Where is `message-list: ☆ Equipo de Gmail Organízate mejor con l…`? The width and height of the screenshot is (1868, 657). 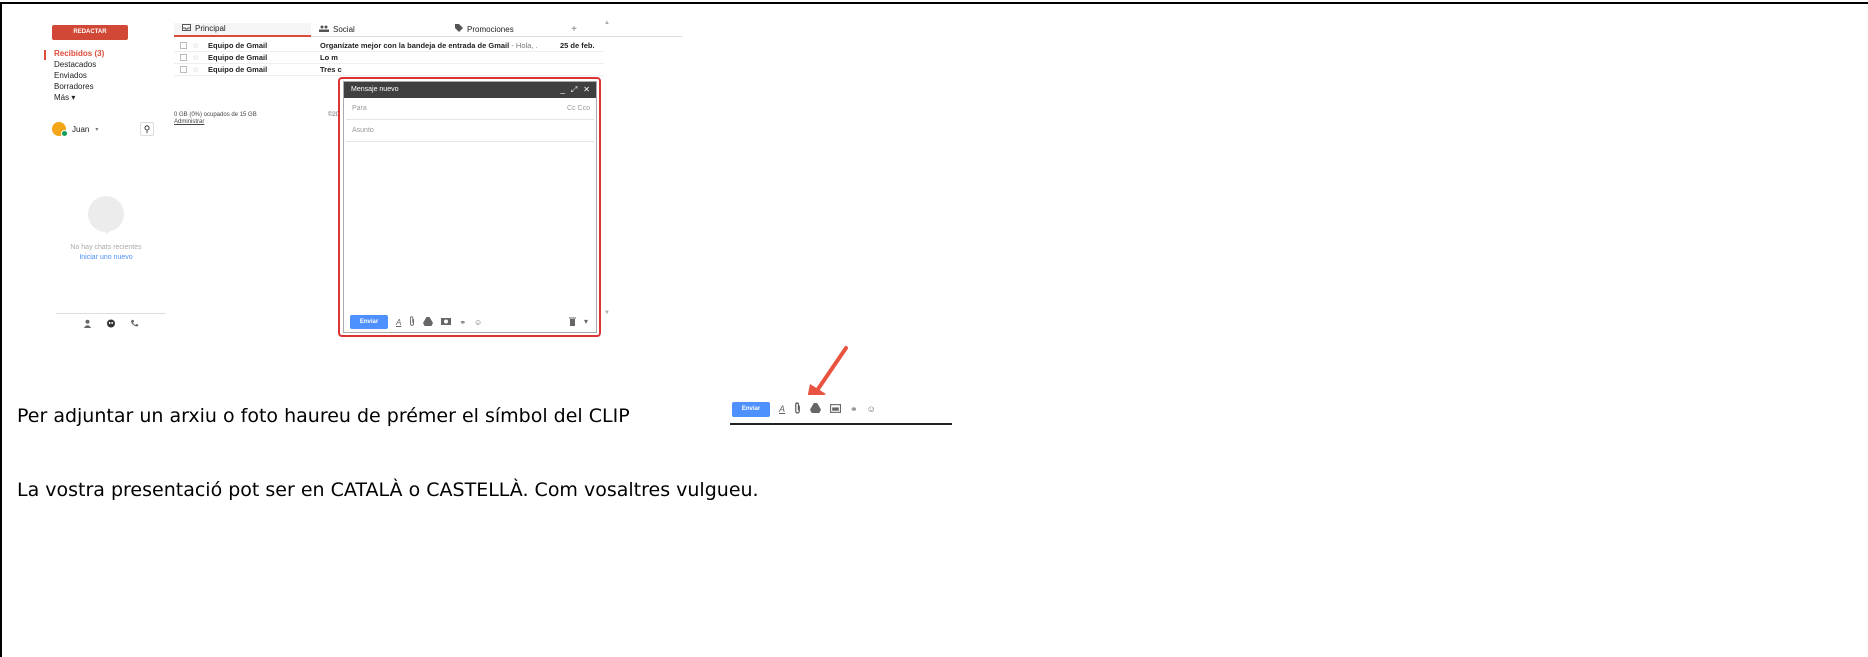
message-list: ☆ Equipo de Gmail Organízate mejor con l… is located at coordinates (389, 58).